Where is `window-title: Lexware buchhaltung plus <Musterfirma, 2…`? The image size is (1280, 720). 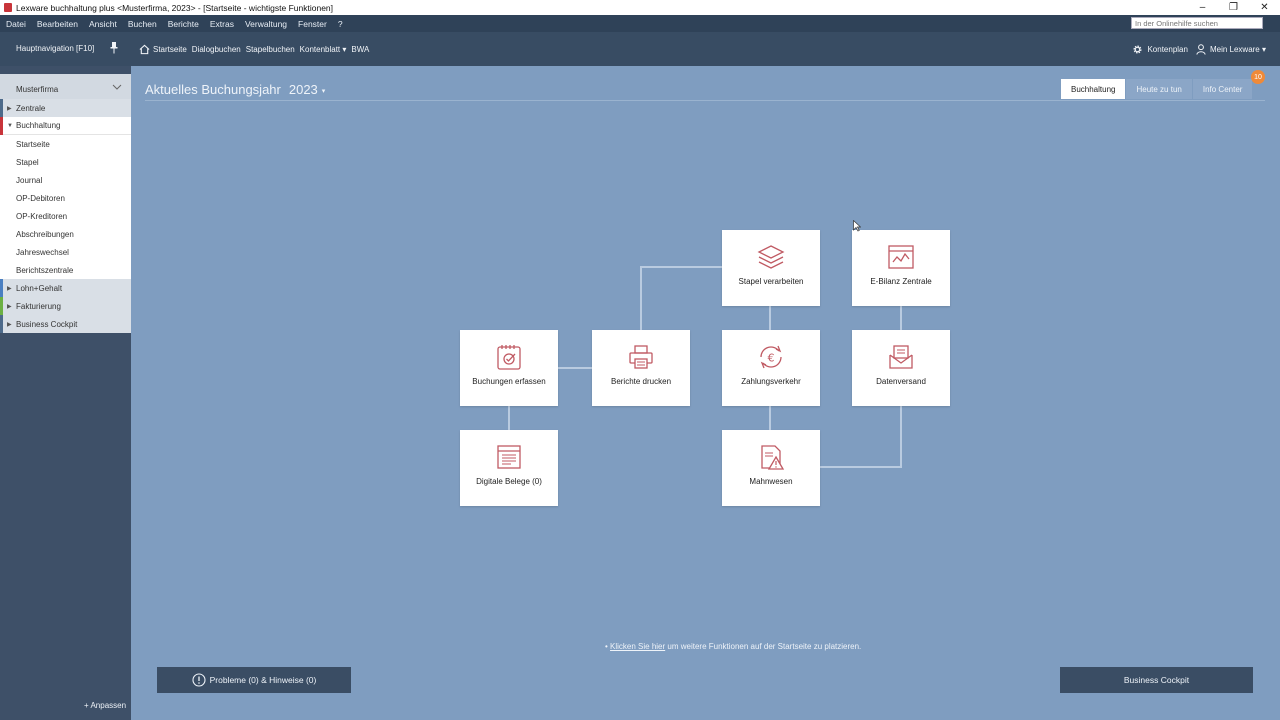 window-title: Lexware buchhaltung plus <Musterfirma, 2… is located at coordinates (175, 7).